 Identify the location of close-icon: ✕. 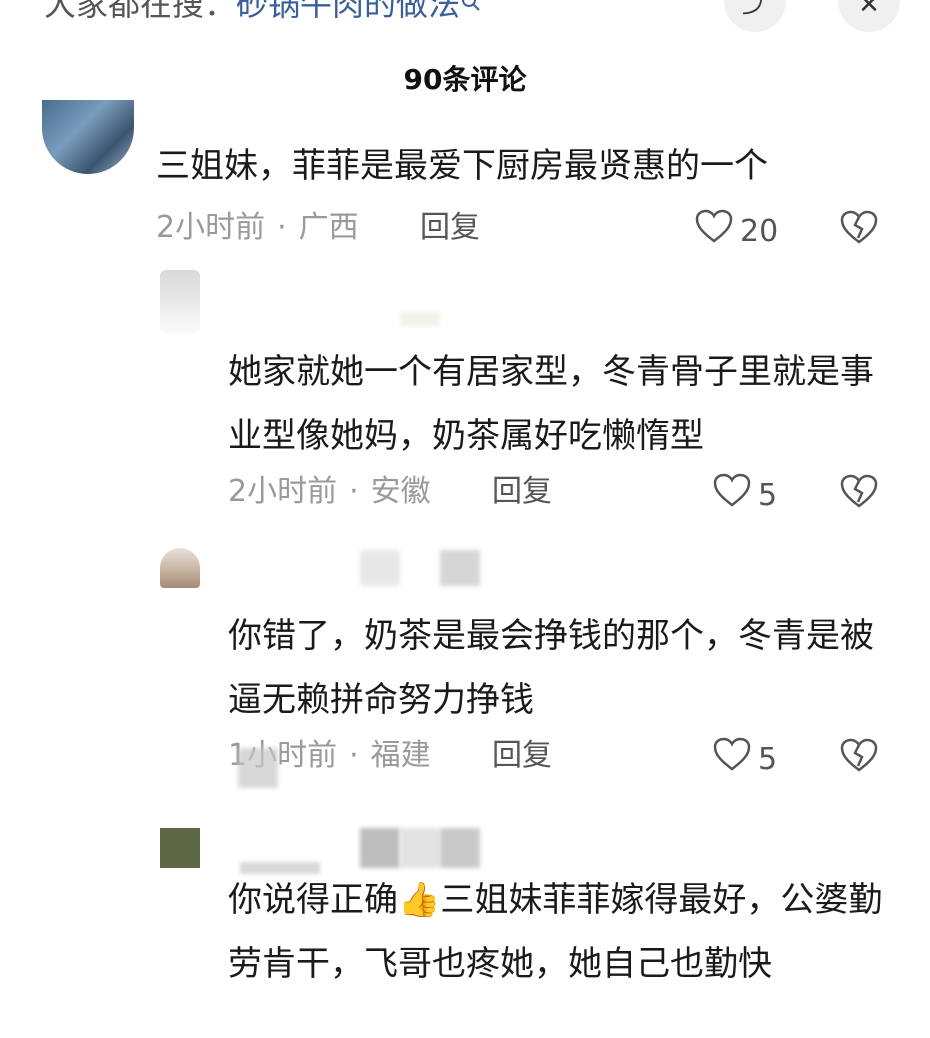
(869, 10).